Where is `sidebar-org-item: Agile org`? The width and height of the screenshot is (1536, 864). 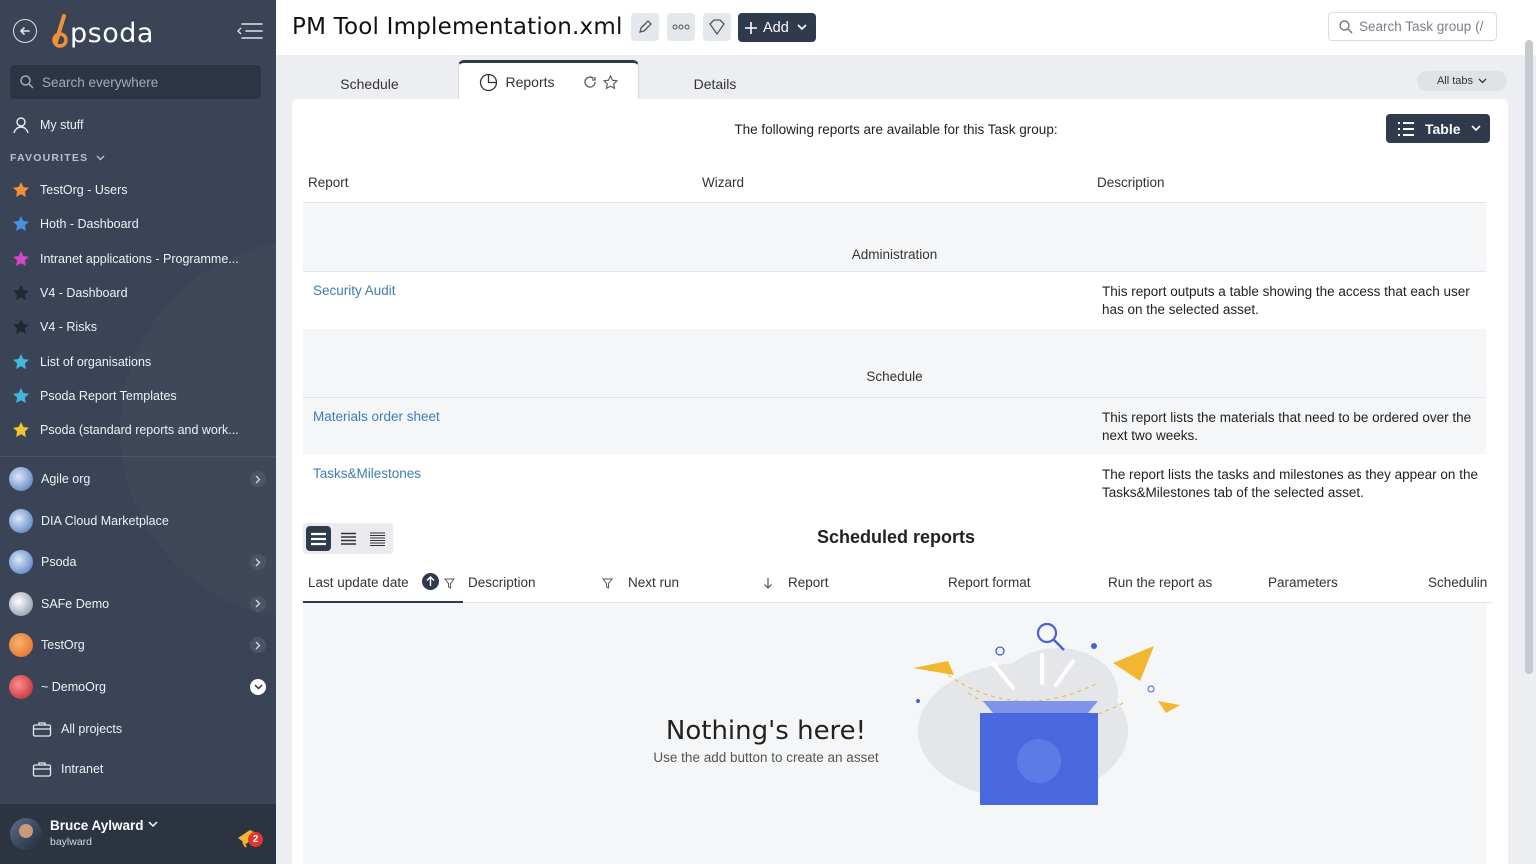 sidebar-org-item: Agile org is located at coordinates (138, 479).